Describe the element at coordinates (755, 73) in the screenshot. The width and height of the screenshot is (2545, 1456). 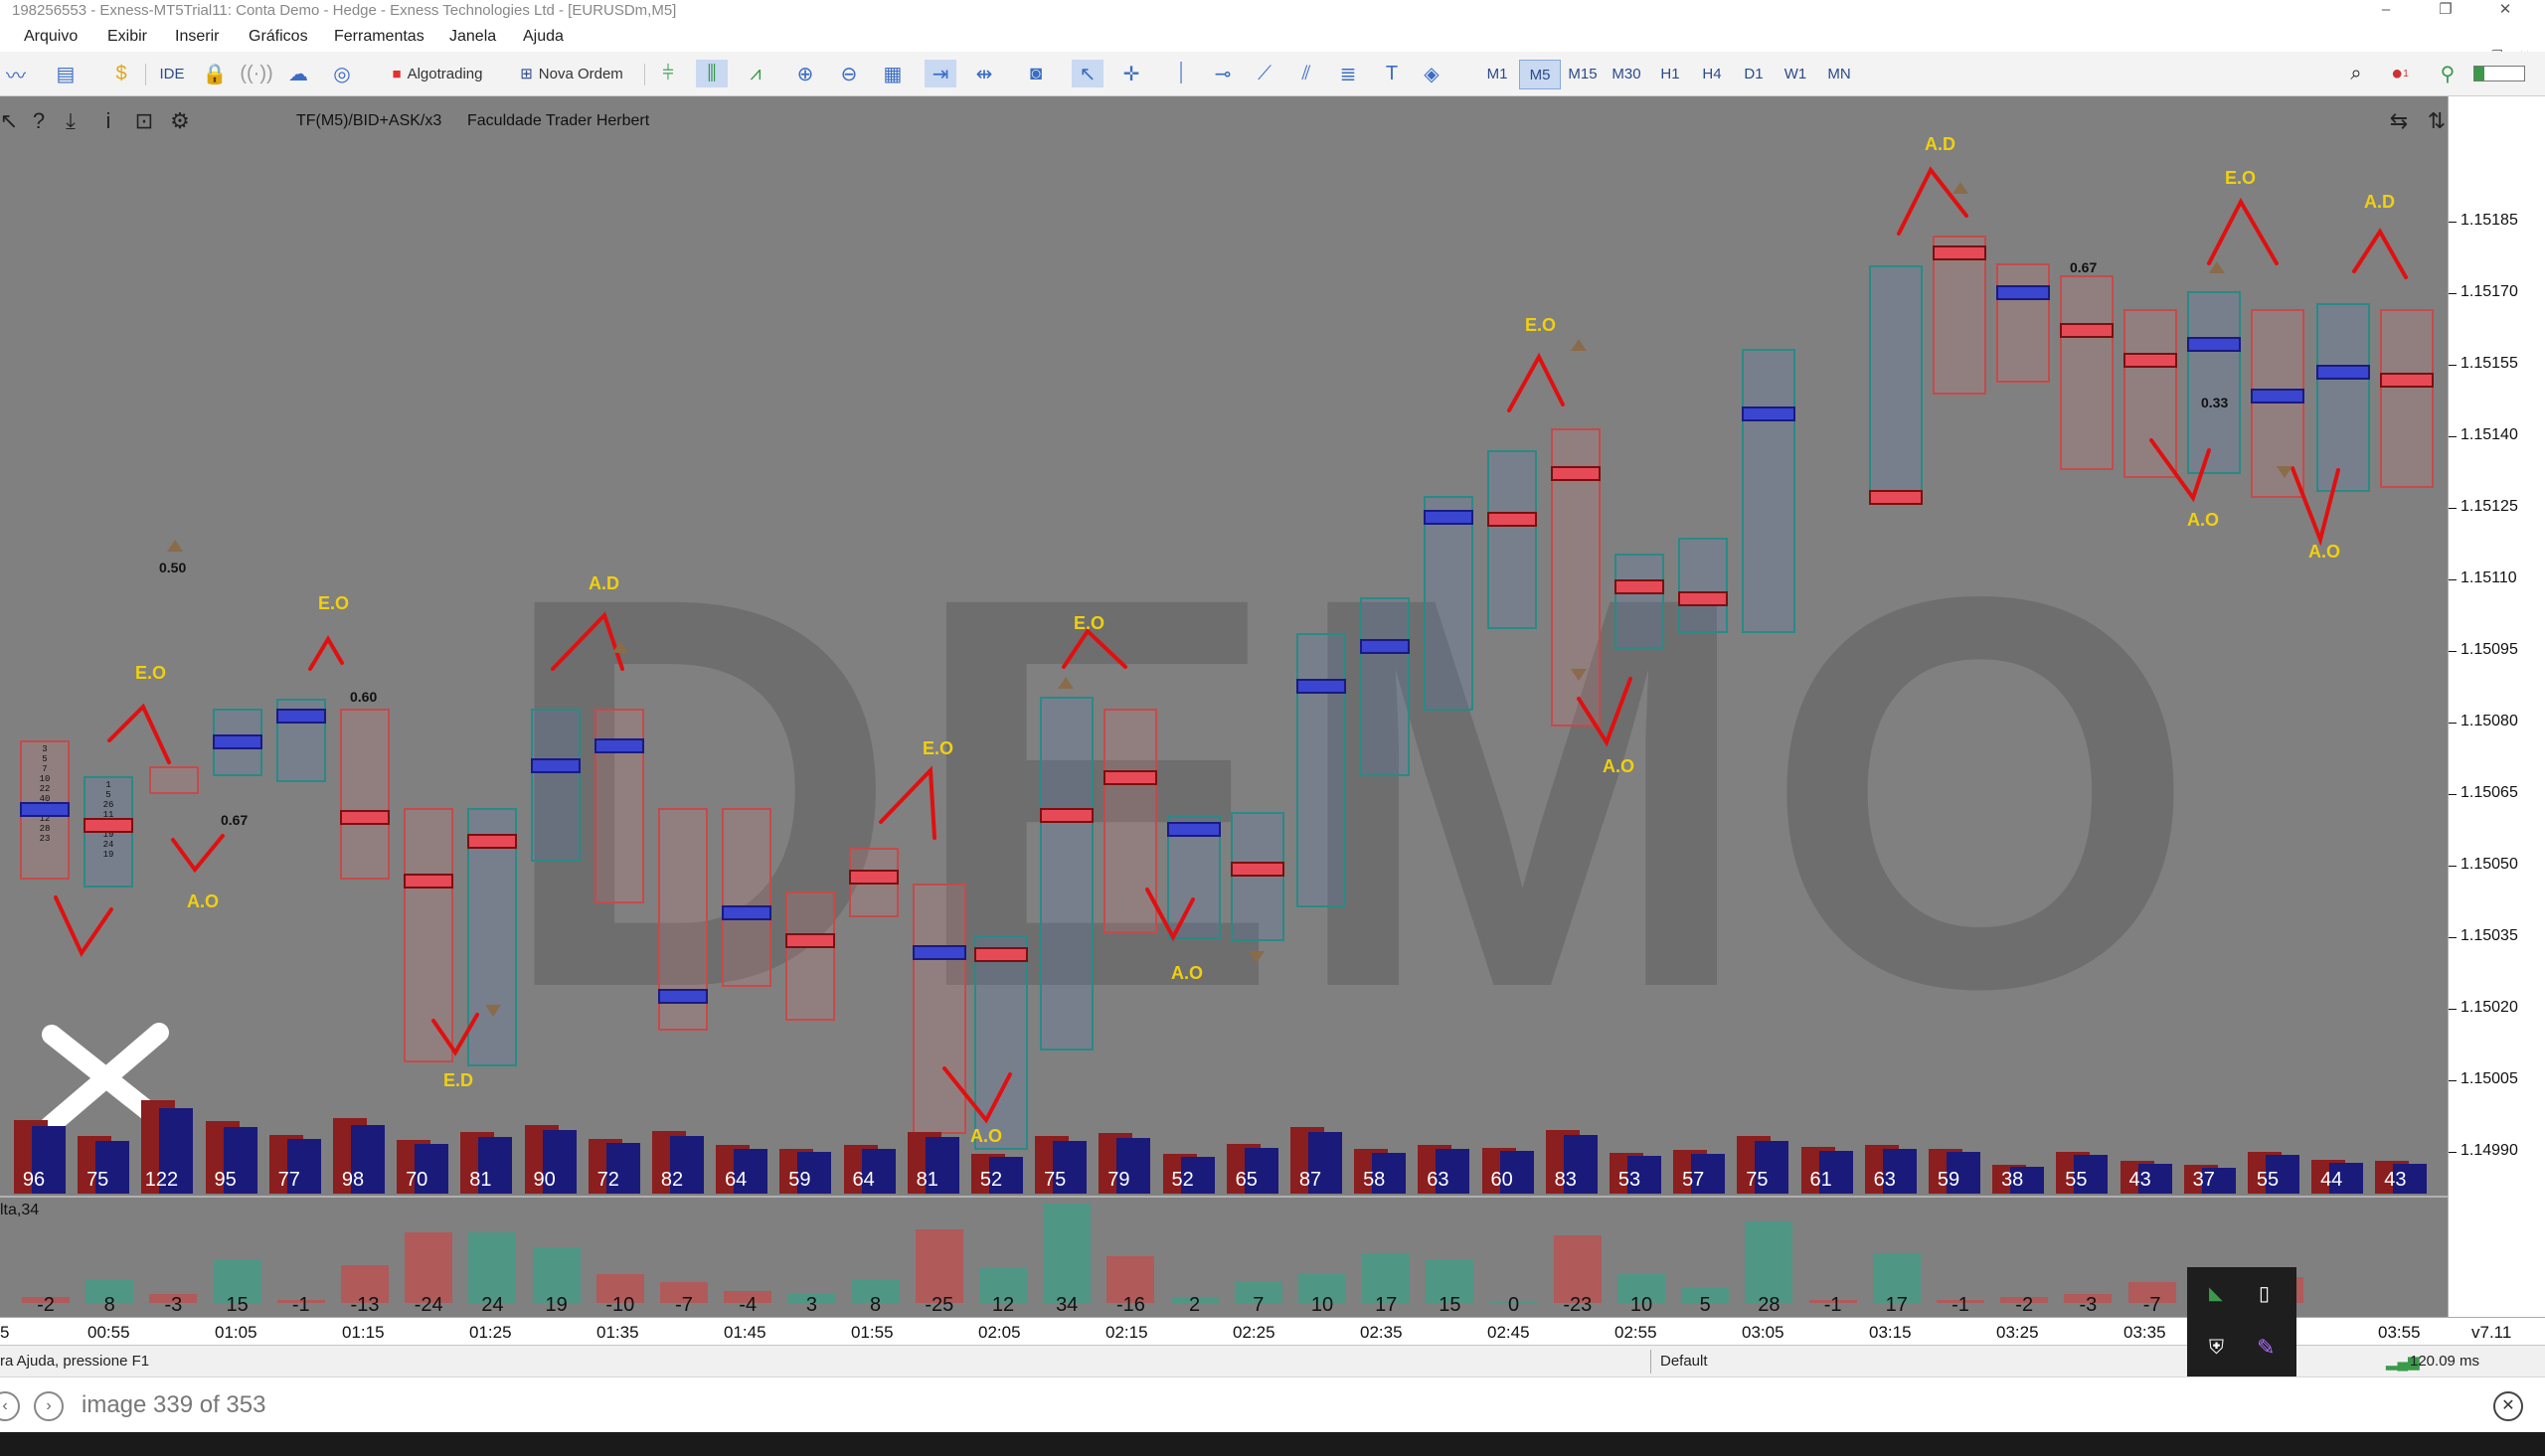
I see `line-chart-icon: ⩘` at that location.